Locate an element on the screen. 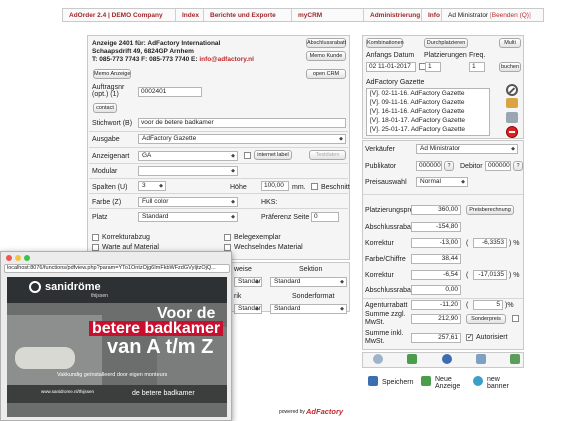 Image resolution: width=570 pixels, height=421 pixels. logout-link: Beenden (Q) is located at coordinates (510, 15).